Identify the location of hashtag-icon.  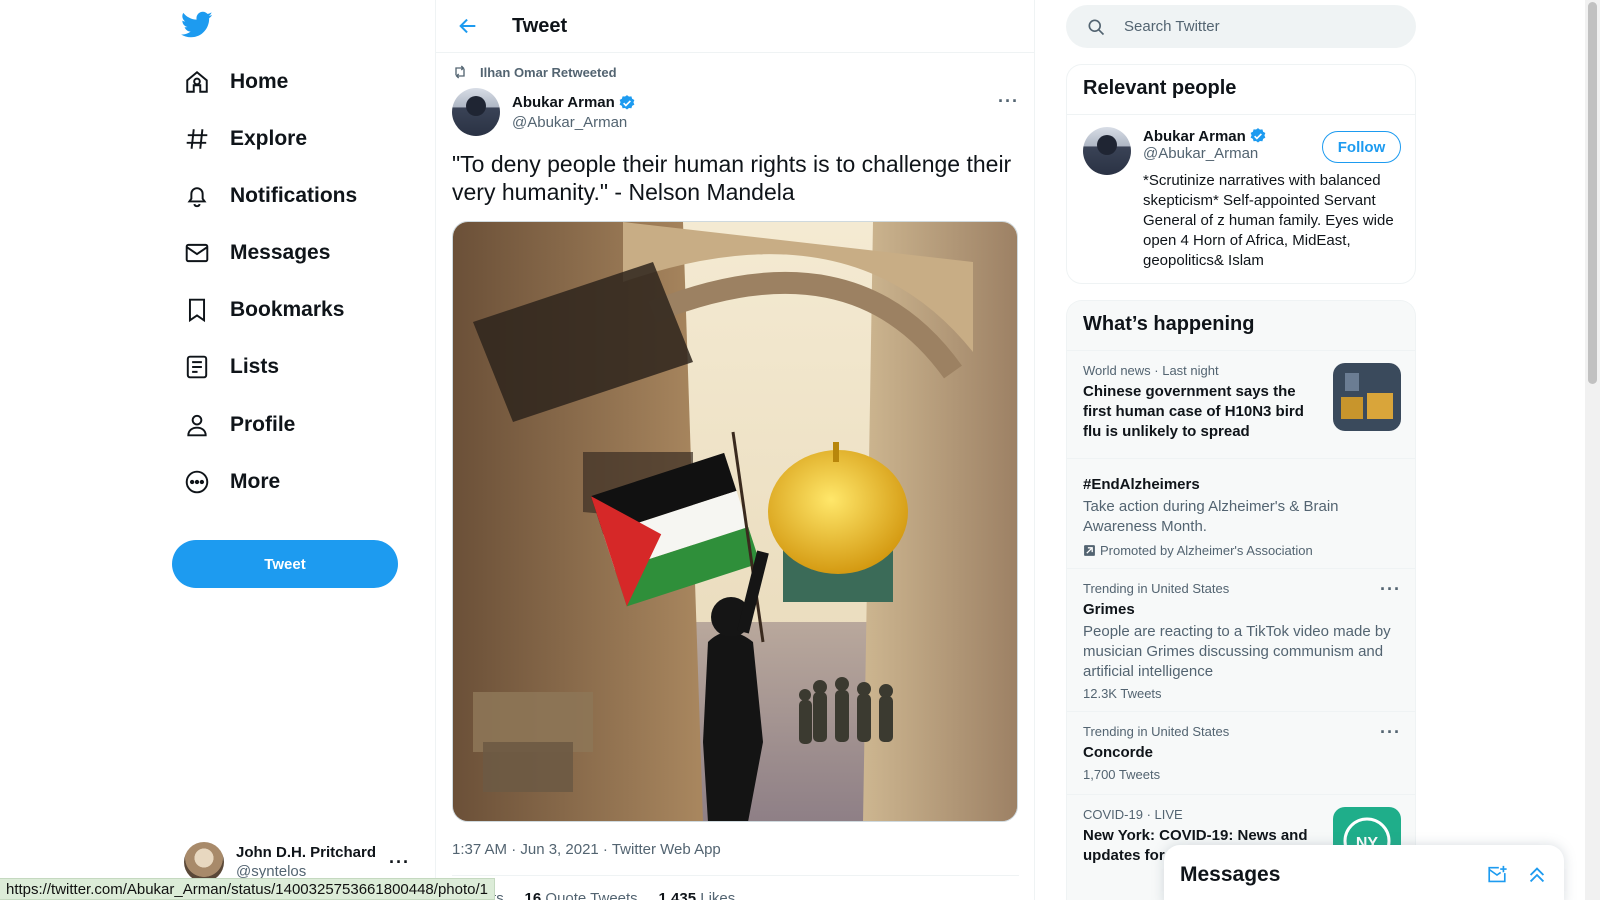
(197, 139).